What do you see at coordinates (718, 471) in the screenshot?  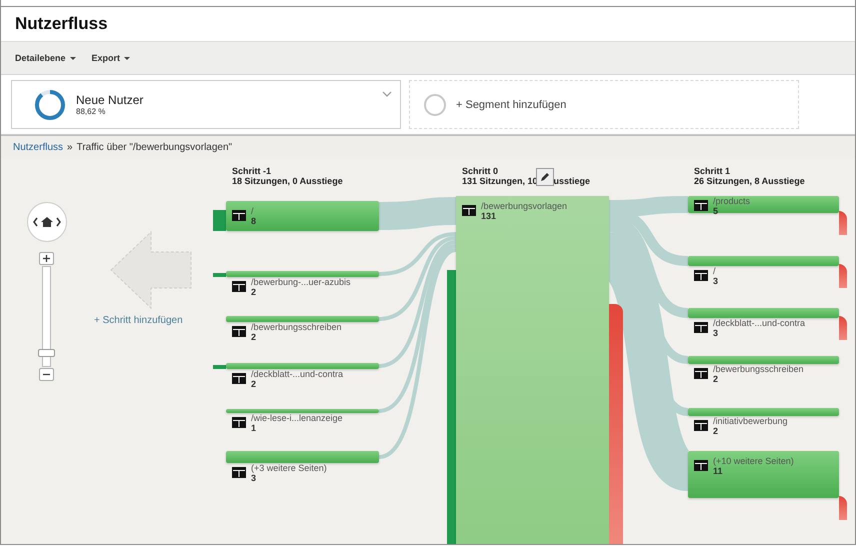 I see `session-count: 11` at bounding box center [718, 471].